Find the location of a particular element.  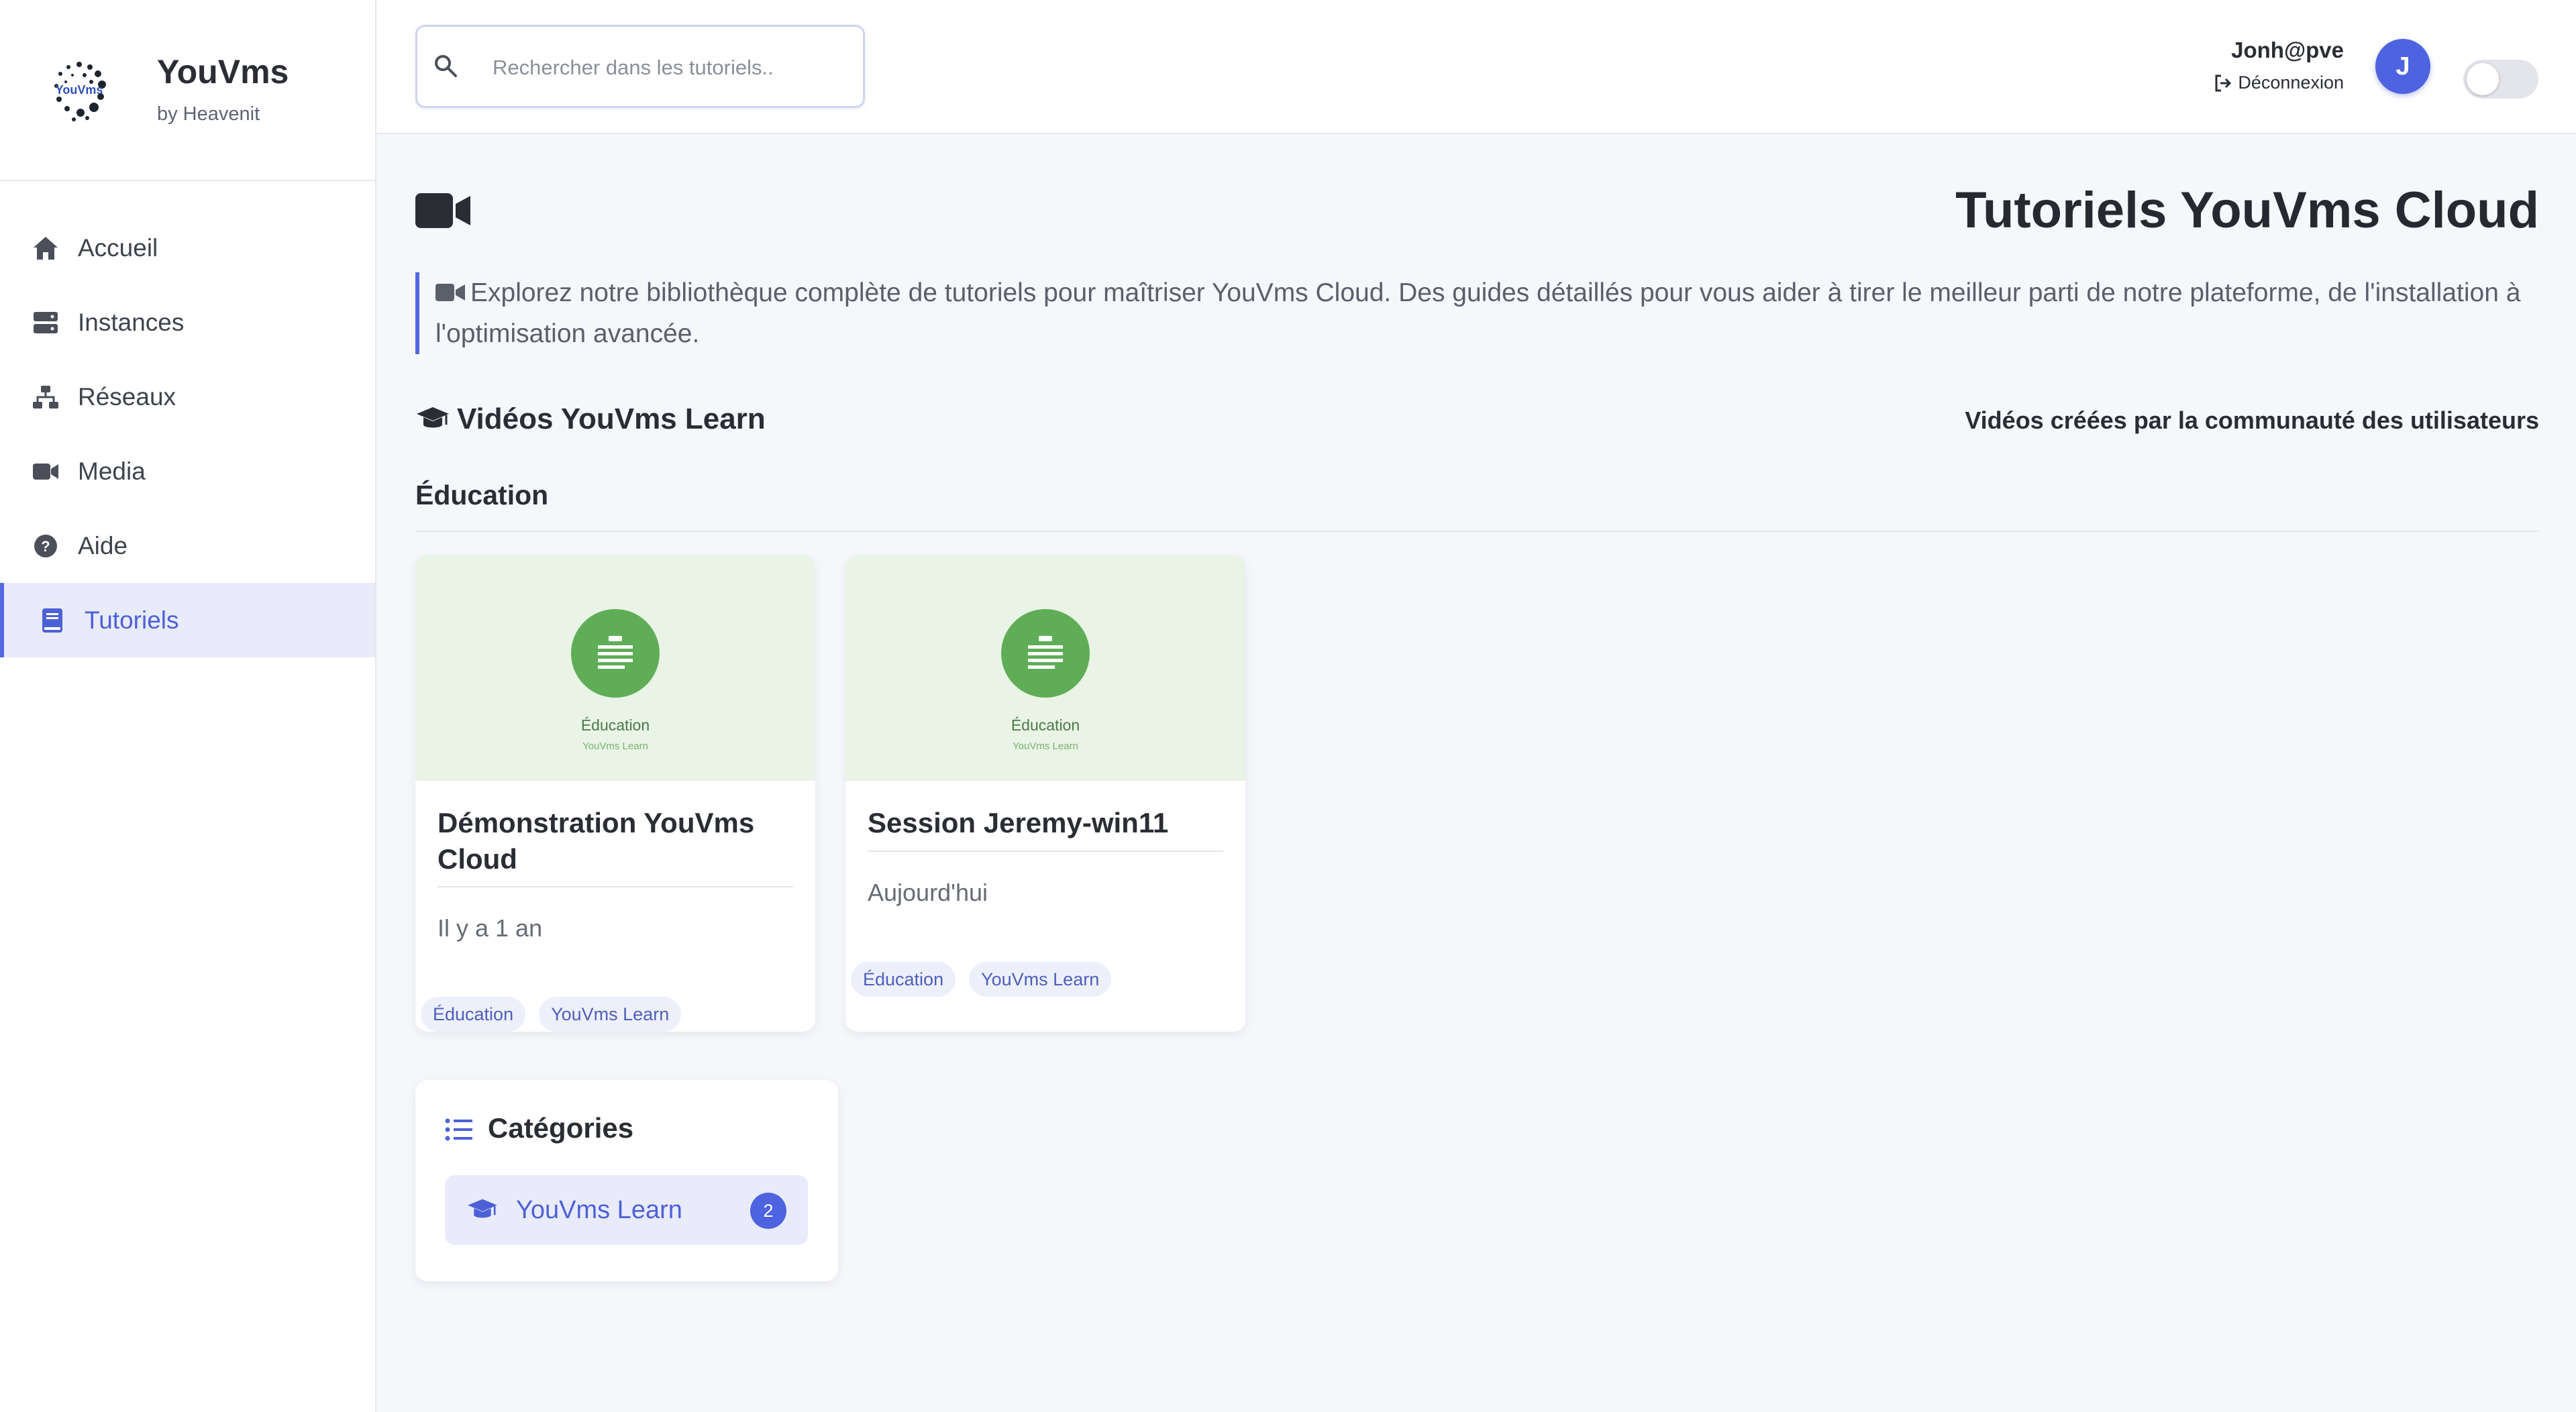

avatar: J is located at coordinates (2402, 66).